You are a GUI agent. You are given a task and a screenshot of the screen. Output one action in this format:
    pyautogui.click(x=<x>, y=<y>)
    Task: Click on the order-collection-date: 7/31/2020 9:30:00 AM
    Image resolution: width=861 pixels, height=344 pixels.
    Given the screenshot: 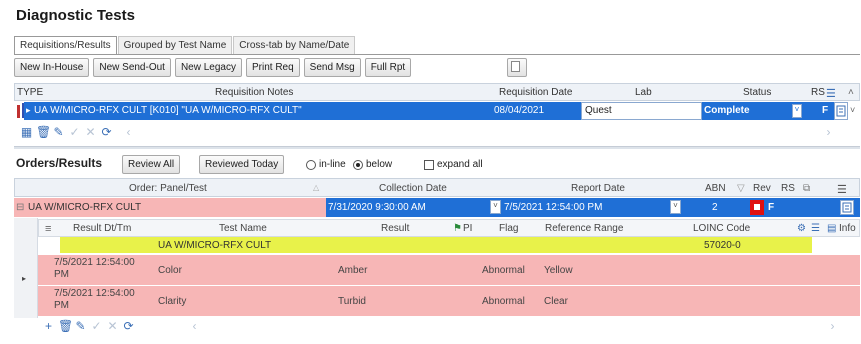 What is the action you would take?
    pyautogui.click(x=377, y=207)
    